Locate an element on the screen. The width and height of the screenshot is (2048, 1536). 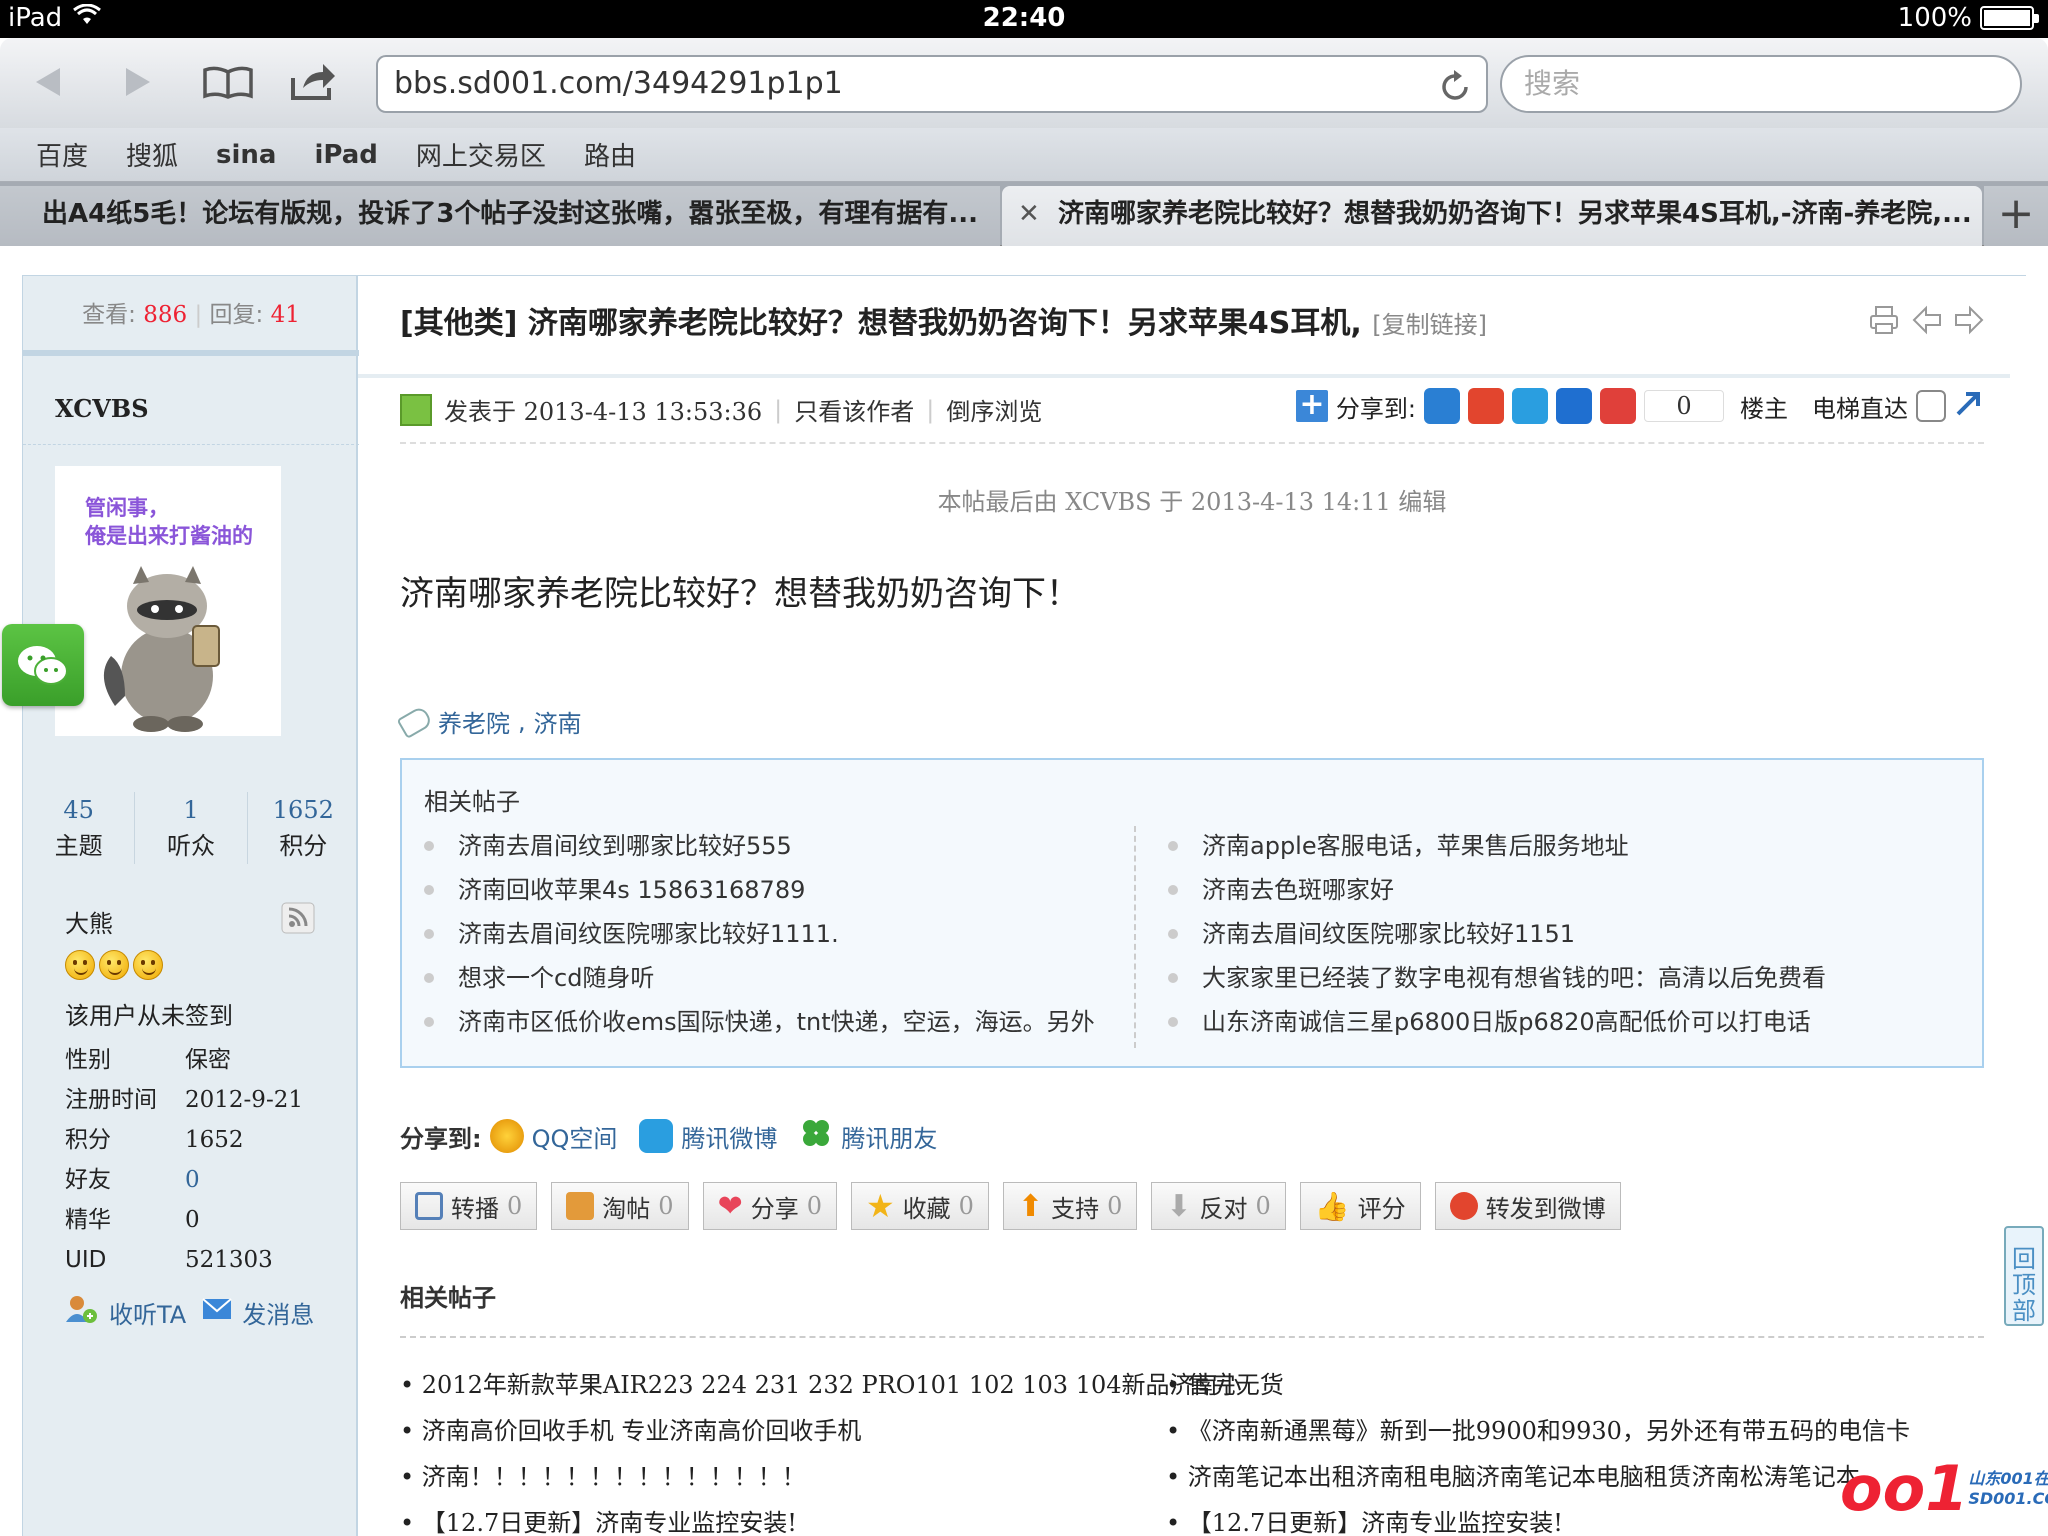
list-item: • 济南高价回收手机 专业济南高价回收手机 is located at coordinates (821, 1431).